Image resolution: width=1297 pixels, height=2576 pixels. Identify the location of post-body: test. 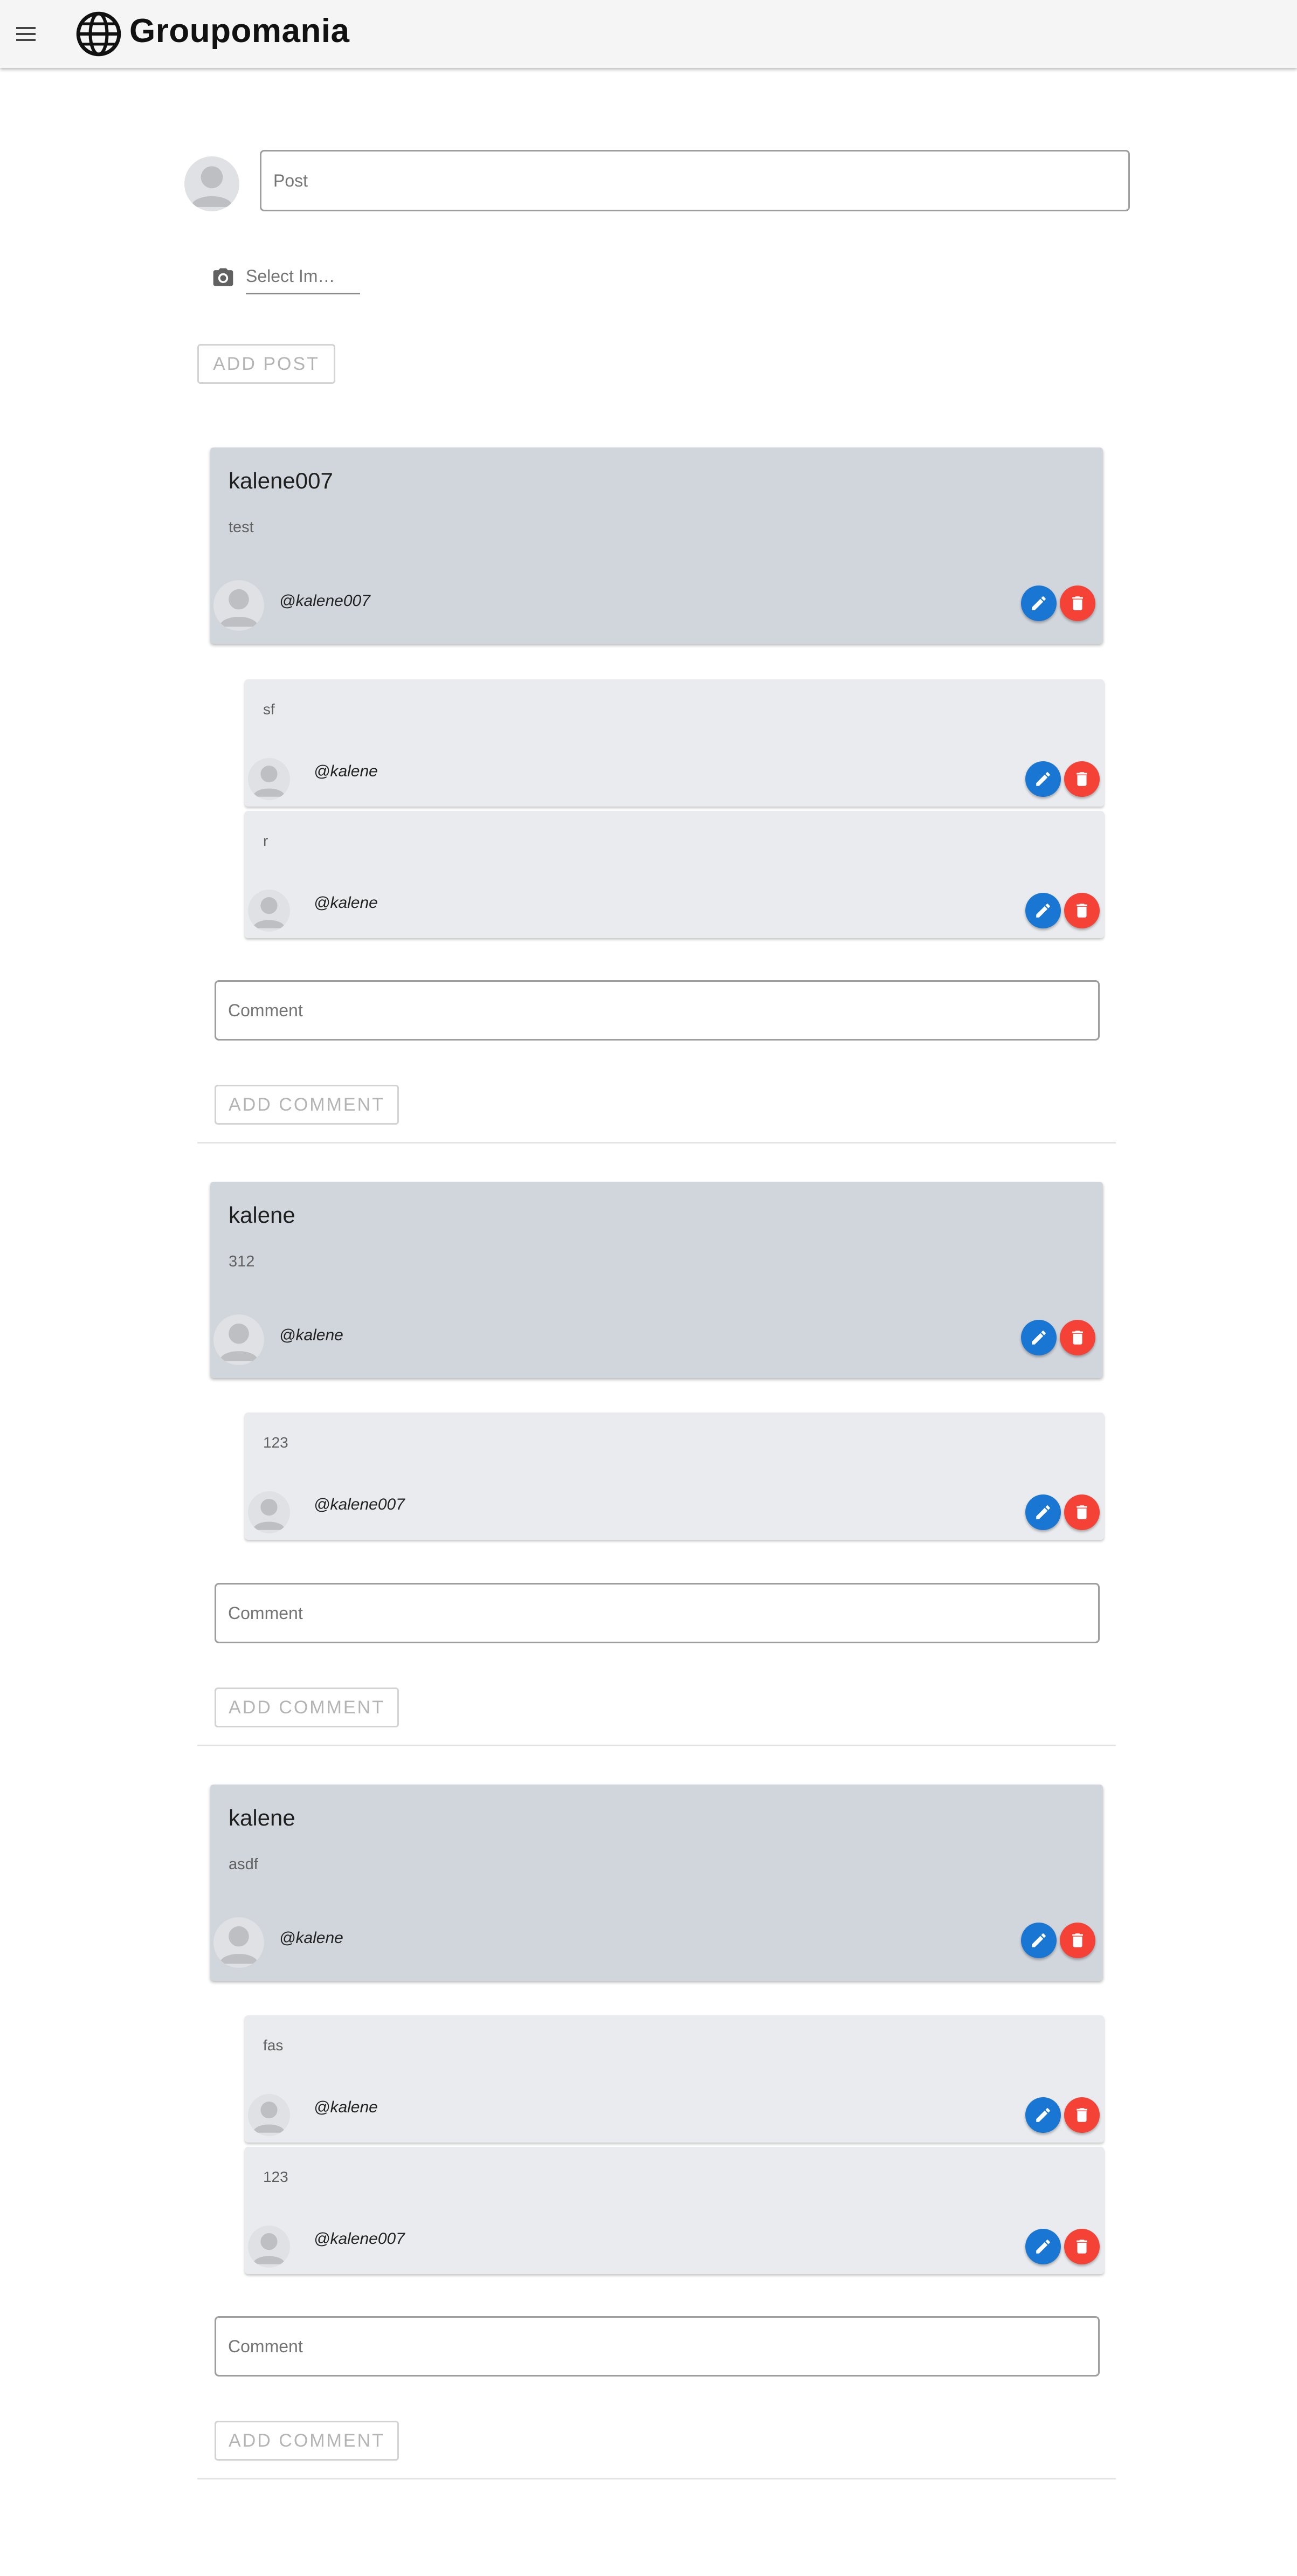
(242, 527).